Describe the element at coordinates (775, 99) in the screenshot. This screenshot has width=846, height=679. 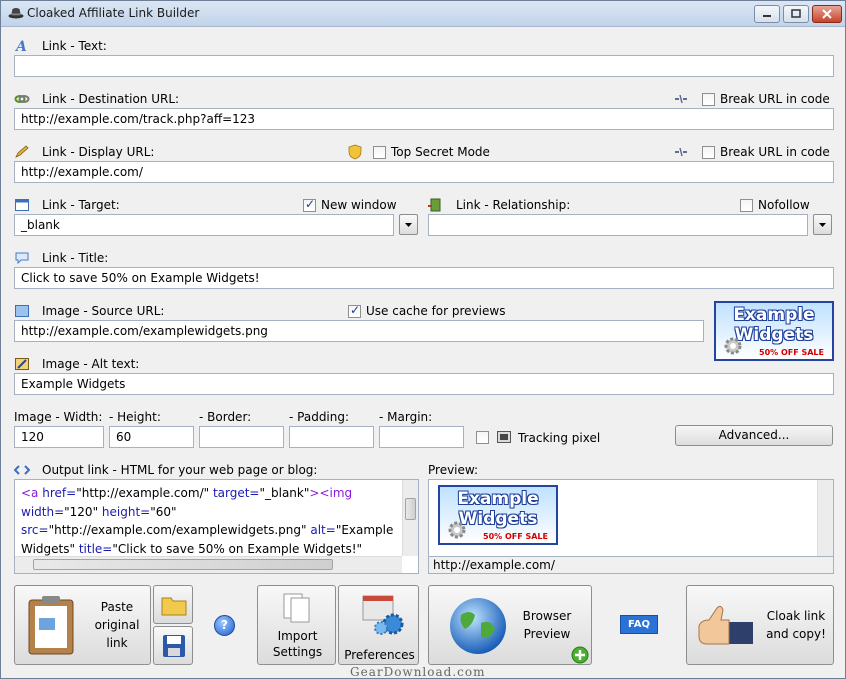
I see `break-url-destination-label: Break URL in code` at that location.